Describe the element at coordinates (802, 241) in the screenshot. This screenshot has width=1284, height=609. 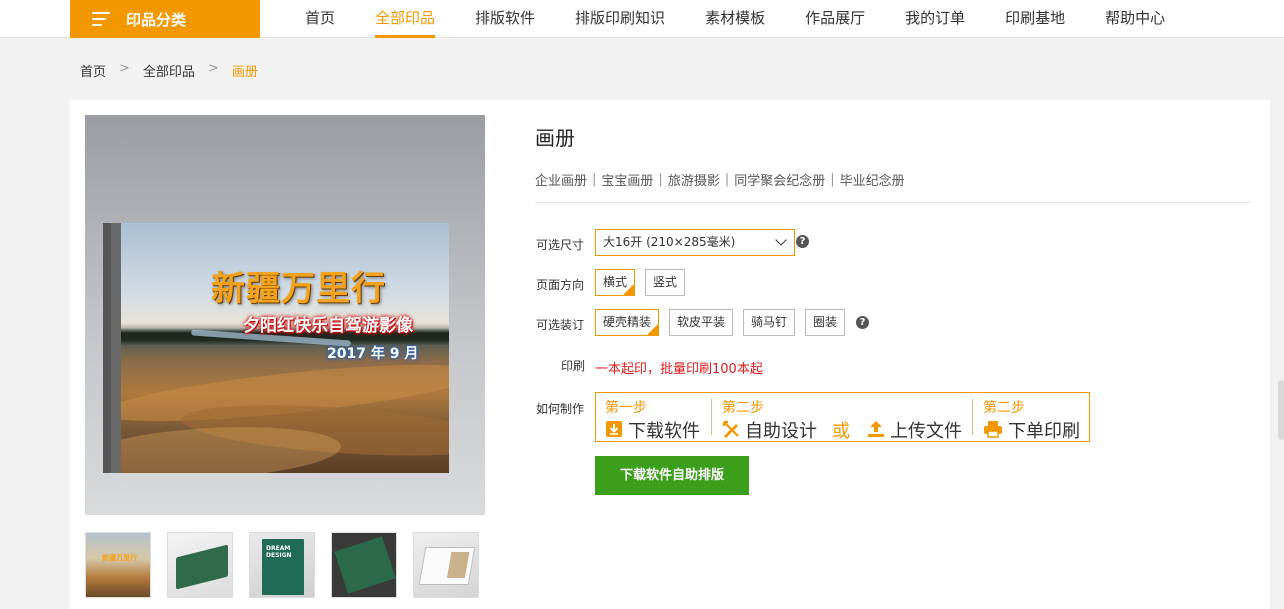
I see `size-help-icon: ?` at that location.